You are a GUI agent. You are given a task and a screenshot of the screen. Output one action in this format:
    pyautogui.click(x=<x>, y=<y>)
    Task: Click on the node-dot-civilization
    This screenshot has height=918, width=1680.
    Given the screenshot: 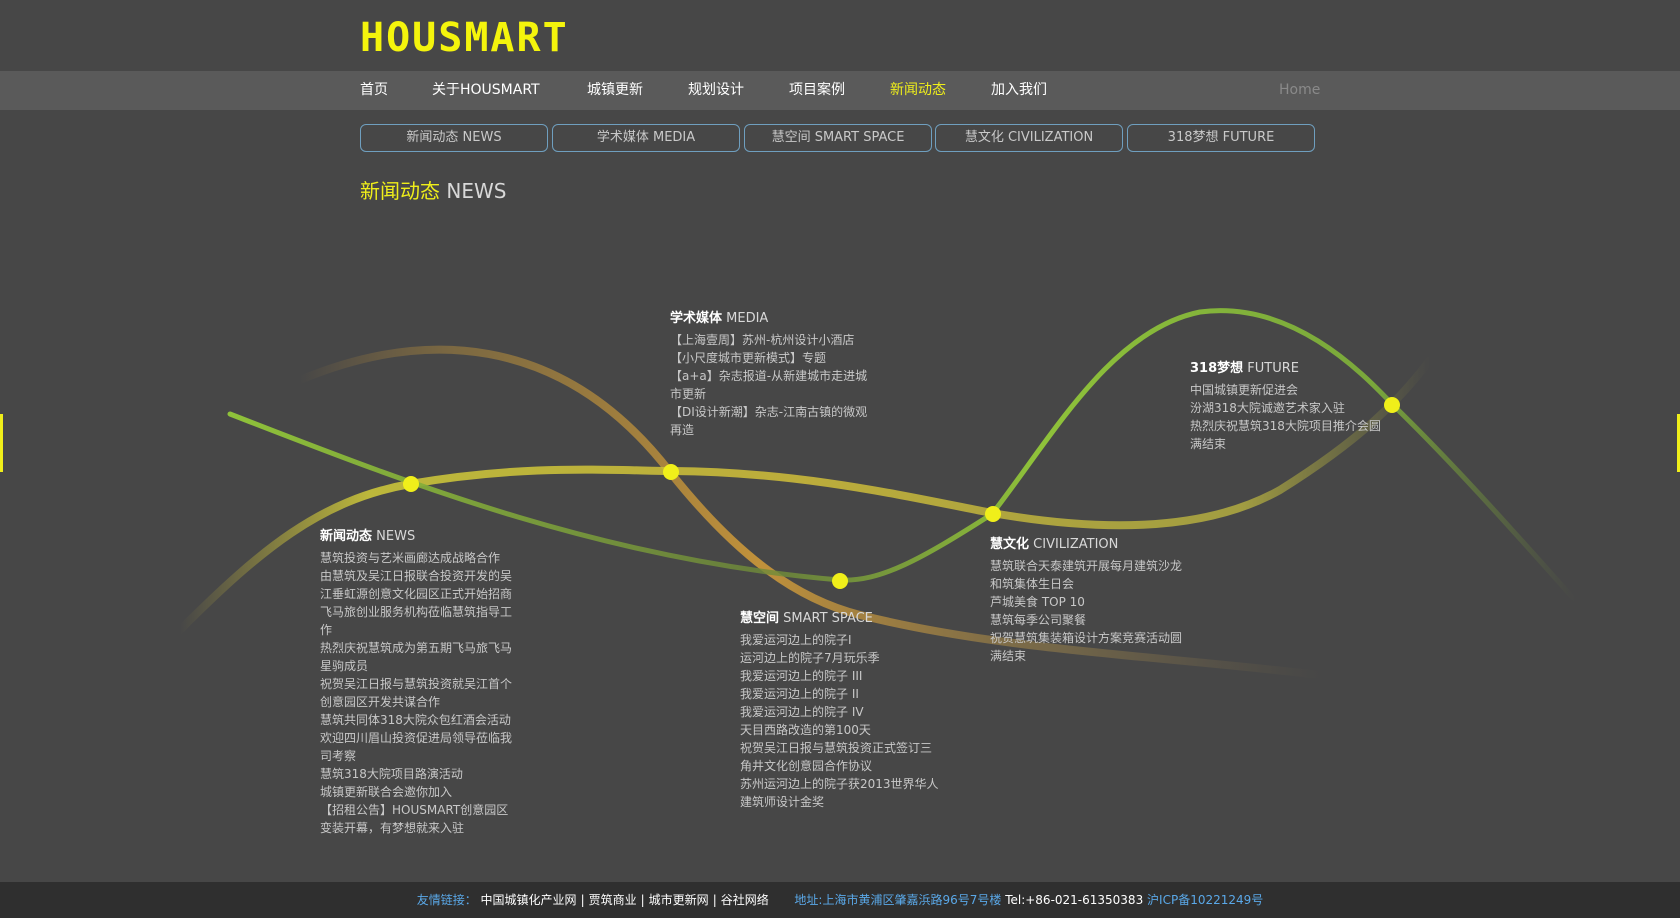 What is the action you would take?
    pyautogui.click(x=993, y=514)
    